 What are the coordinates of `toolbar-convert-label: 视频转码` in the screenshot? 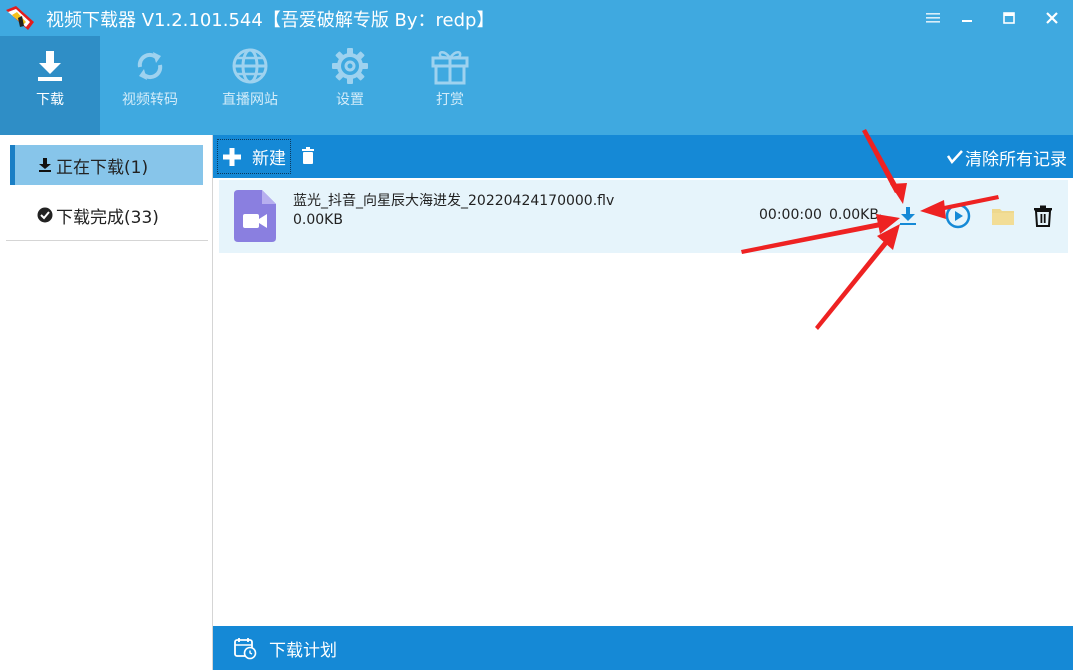 It's located at (150, 100).